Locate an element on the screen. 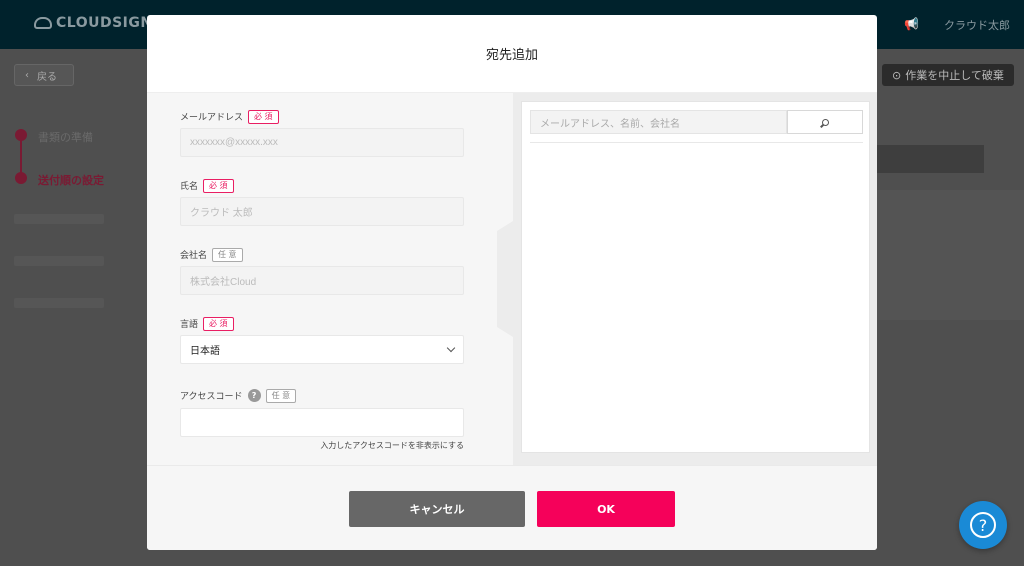  abort-button: ⊙ 作業を中止して破棄 is located at coordinates (948, 75).